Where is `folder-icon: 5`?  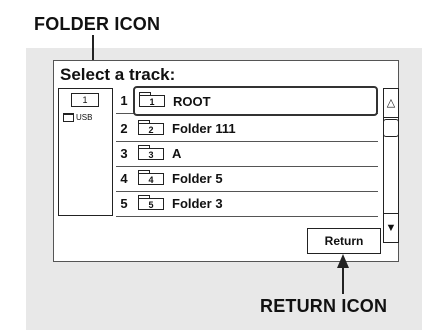
folder-icon: 5 is located at coordinates (151, 202).